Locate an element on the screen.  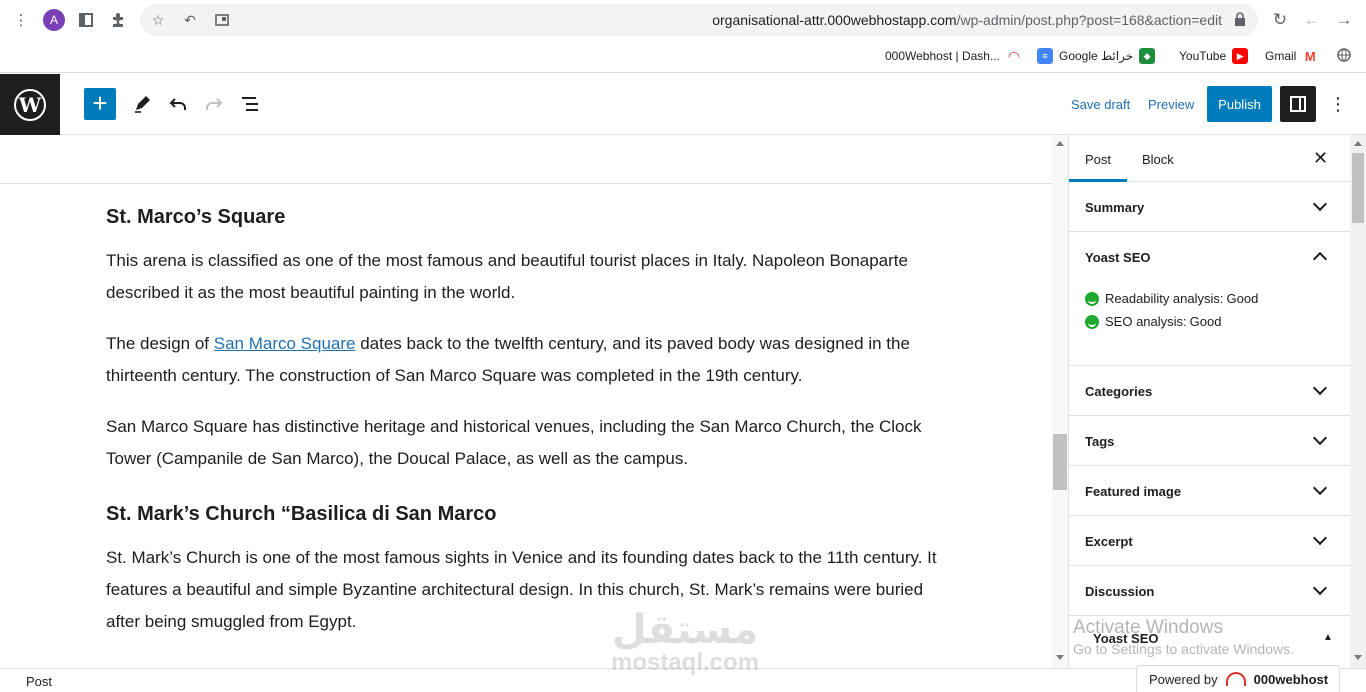
undo-icon is located at coordinates (178, 104).